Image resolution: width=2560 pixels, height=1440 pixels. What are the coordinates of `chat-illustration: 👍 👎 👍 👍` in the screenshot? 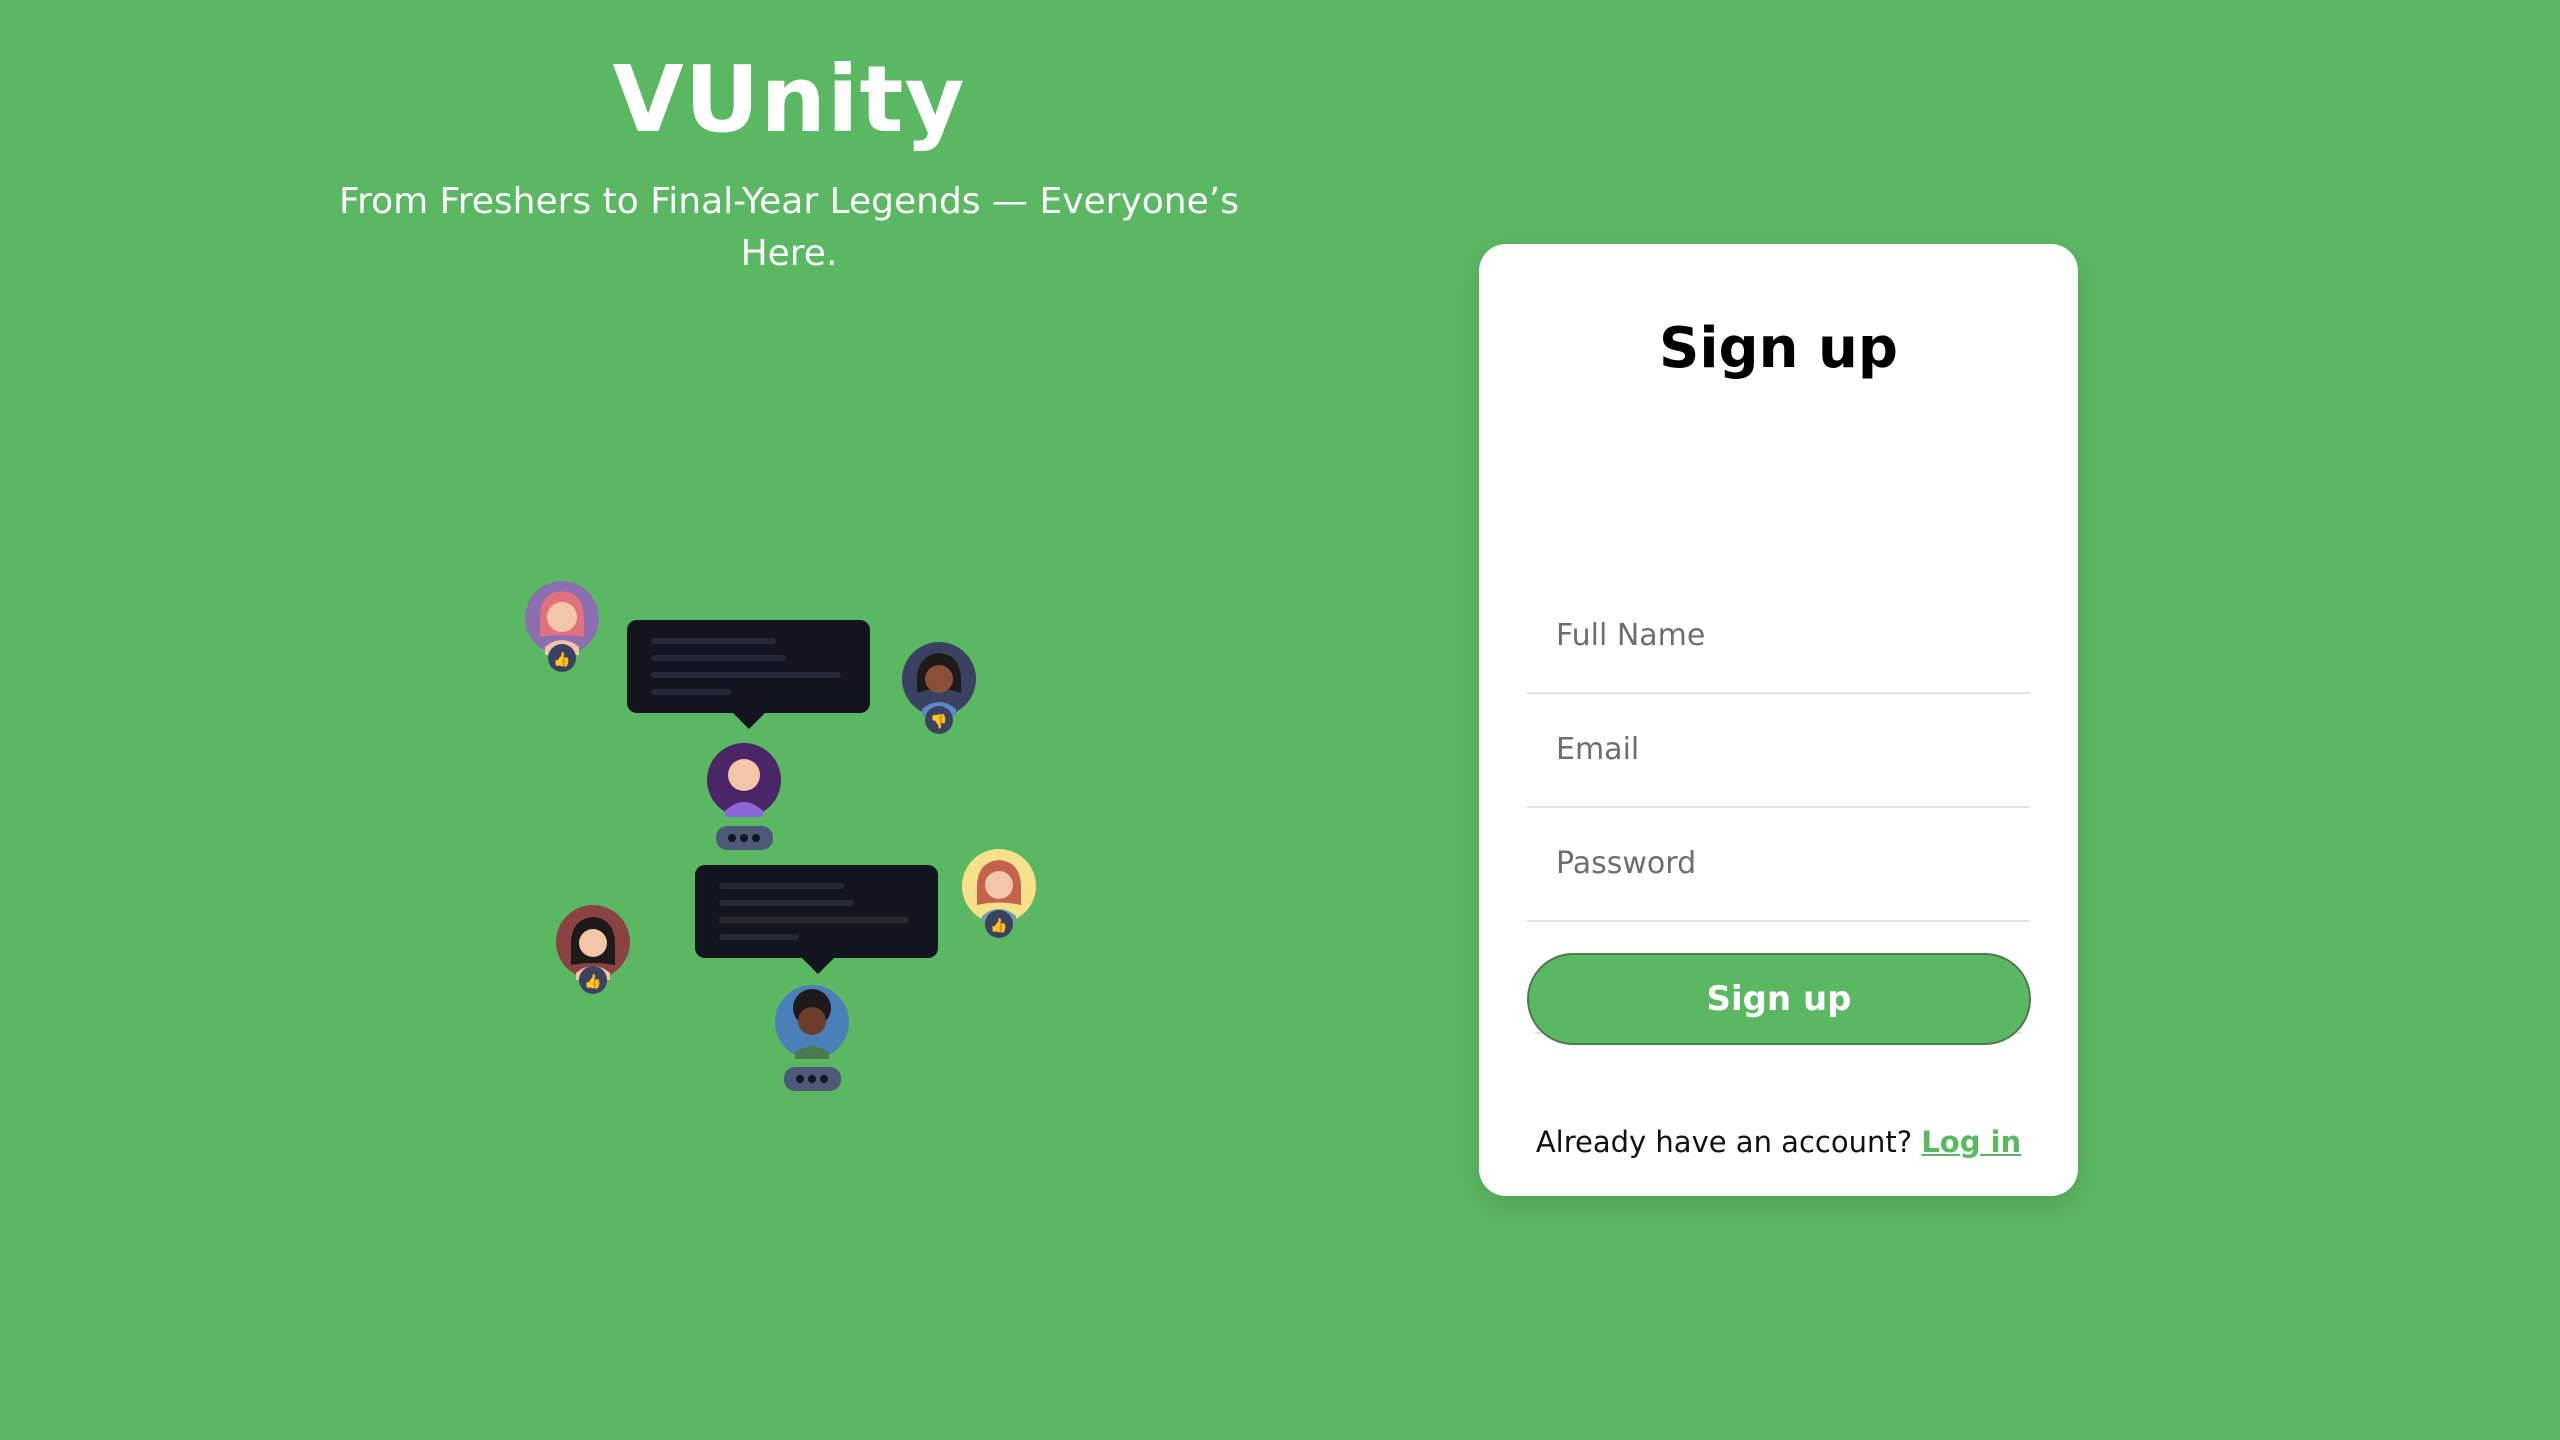 It's located at (780, 836).